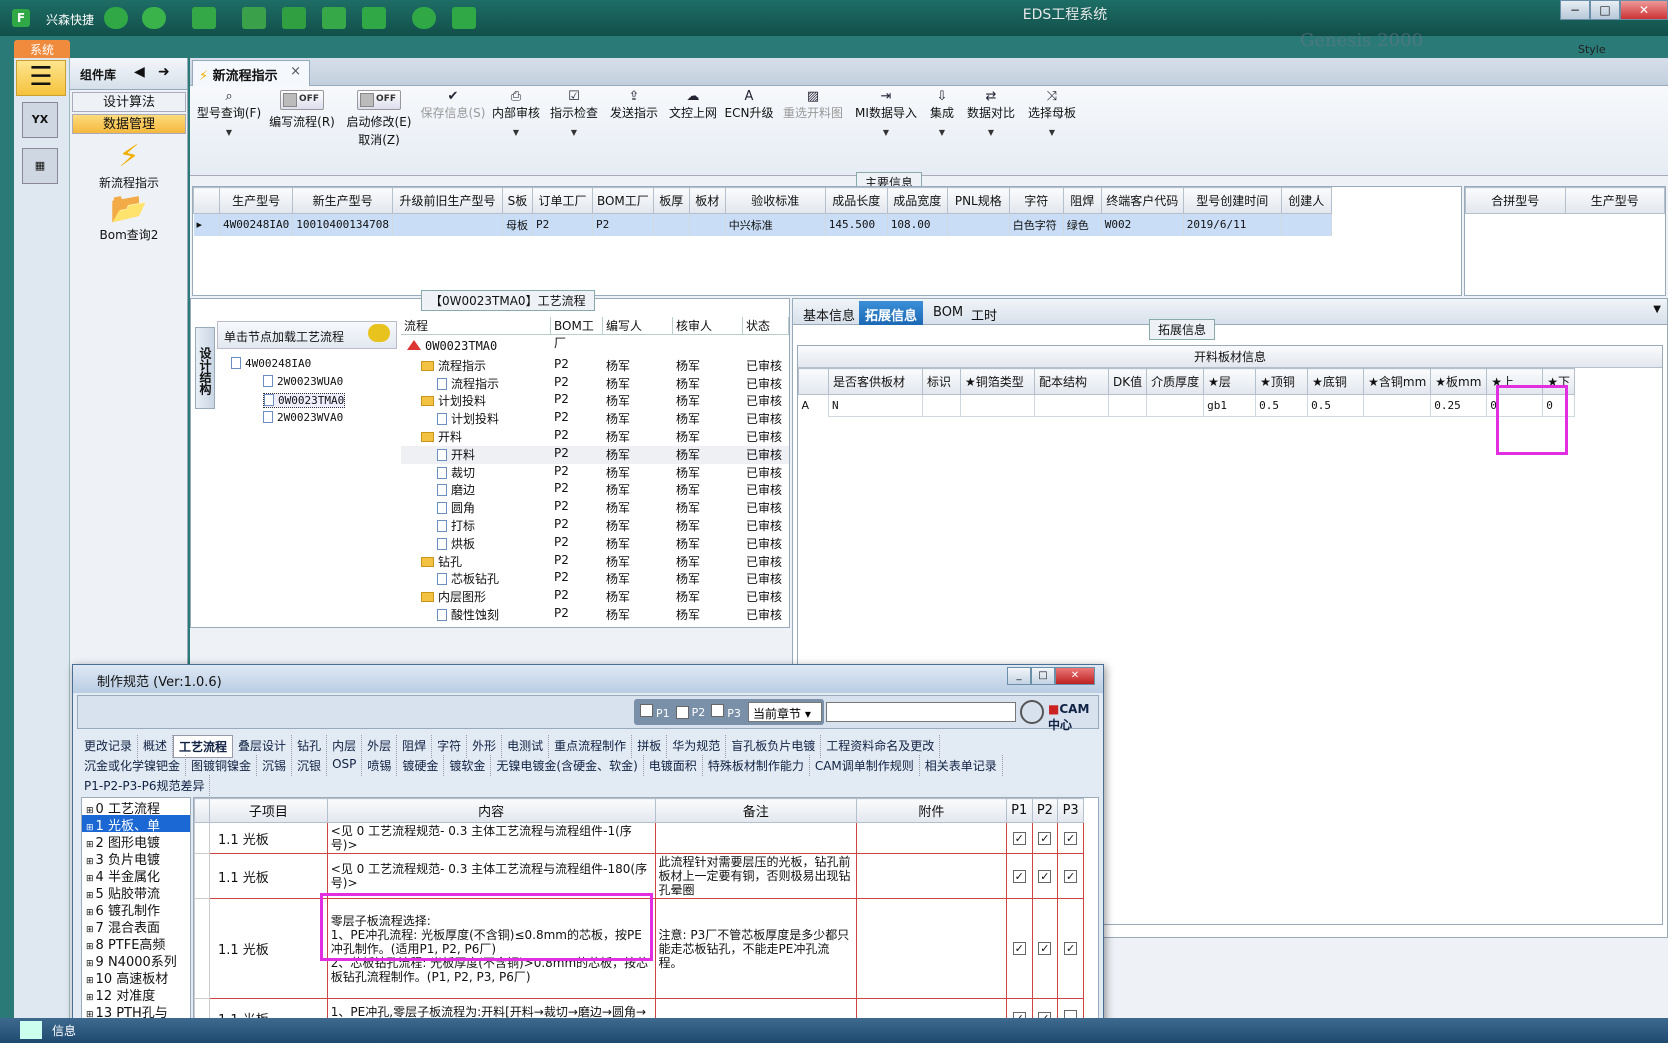 The height and width of the screenshot is (1043, 1668). I want to click on write-flow-toggle: OFF 编写流程(R), so click(302, 130).